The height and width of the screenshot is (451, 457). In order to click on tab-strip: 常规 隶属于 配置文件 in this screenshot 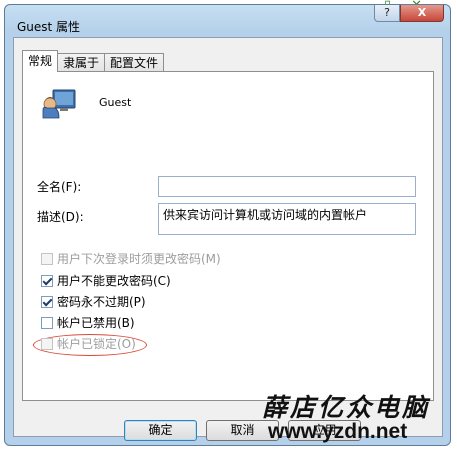, I will do `click(93, 61)`.